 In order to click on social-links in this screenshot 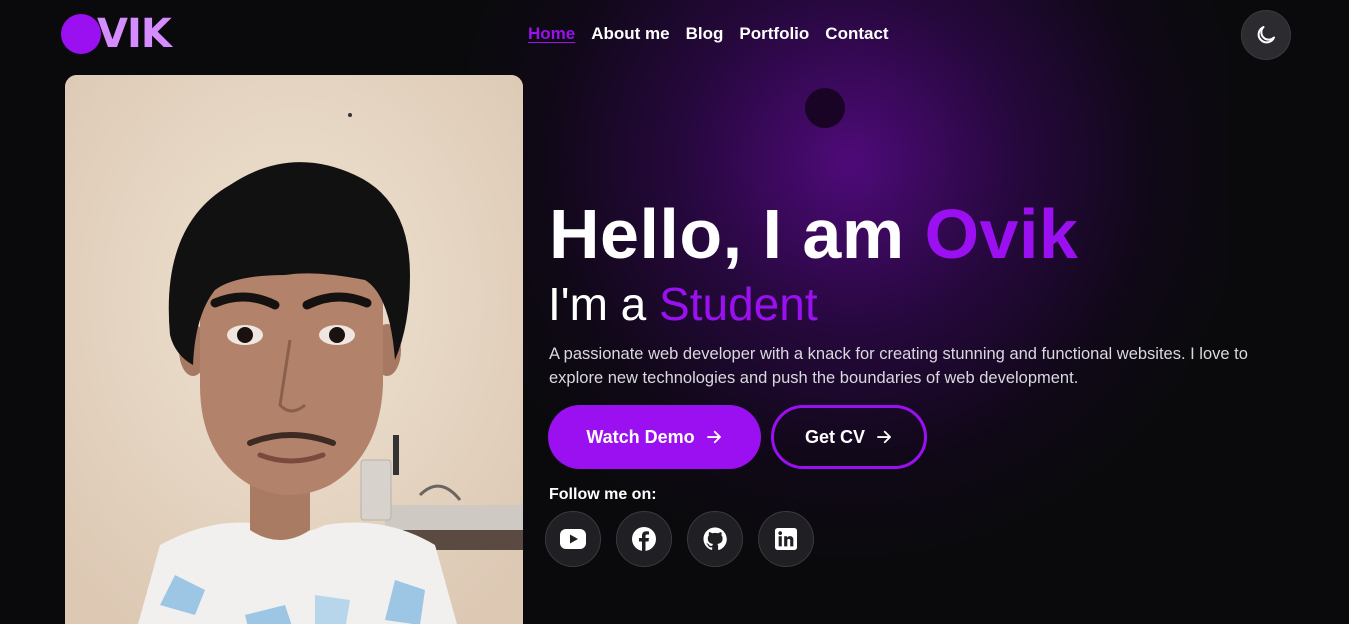, I will do `click(679, 539)`.